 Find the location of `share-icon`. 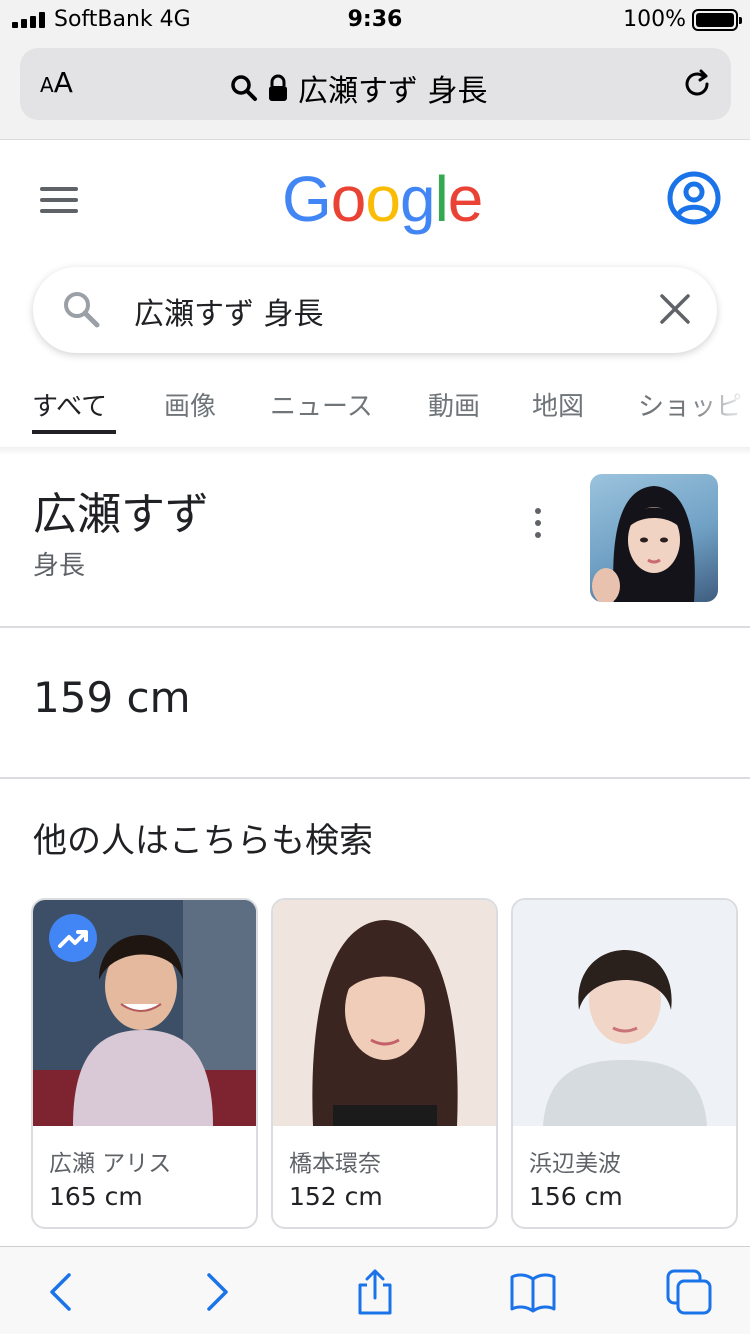

share-icon is located at coordinates (375, 1292).